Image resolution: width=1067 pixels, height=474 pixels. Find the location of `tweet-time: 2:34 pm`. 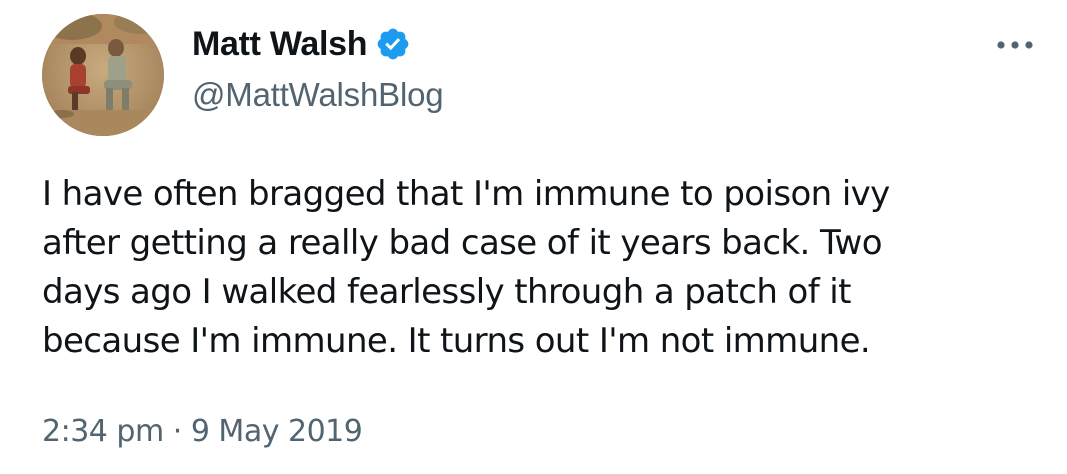

tweet-time: 2:34 pm is located at coordinates (103, 431).